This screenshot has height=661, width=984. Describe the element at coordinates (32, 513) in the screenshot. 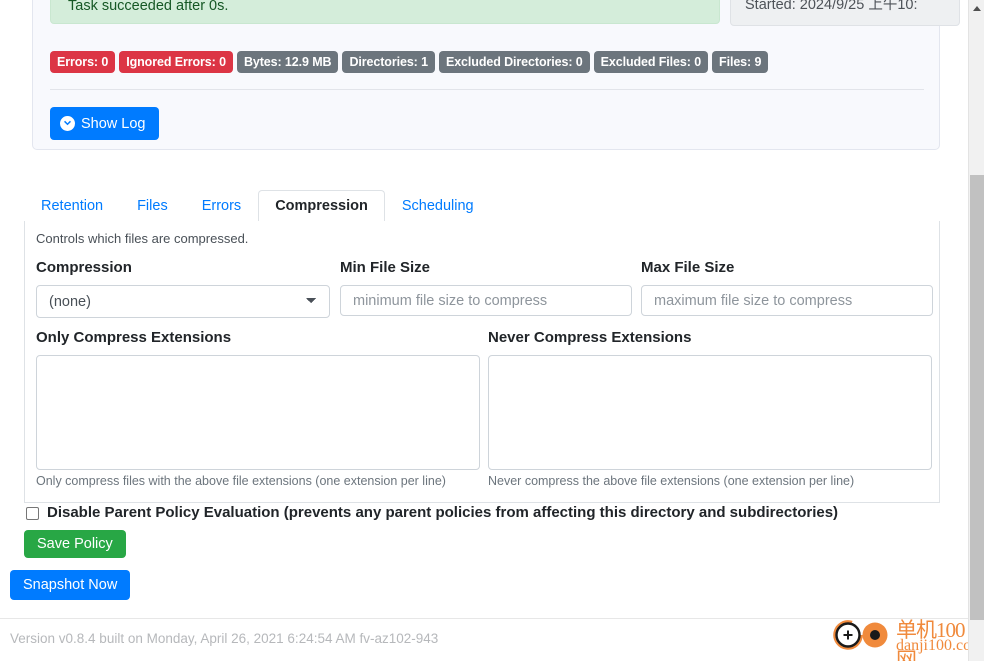

I see `disable-parent-policy-checkbox` at that location.